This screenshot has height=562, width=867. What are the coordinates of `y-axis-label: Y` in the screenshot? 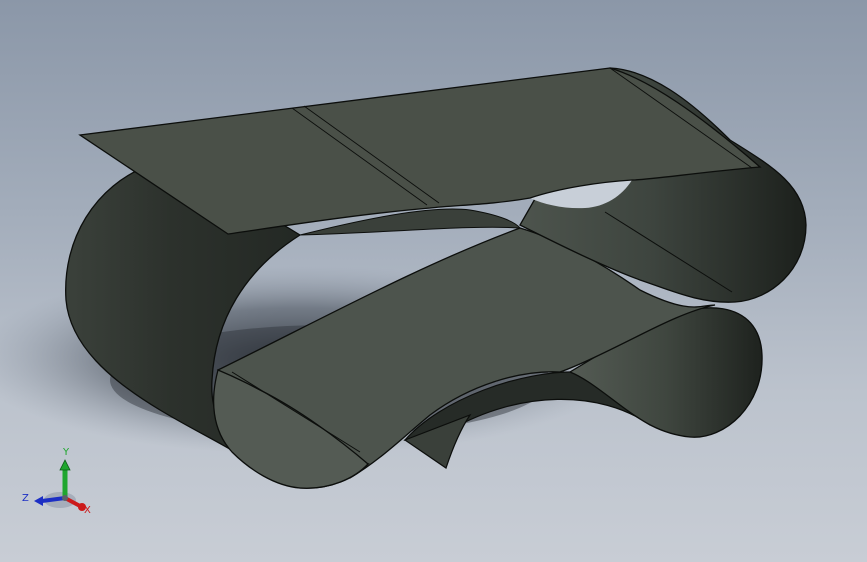 It's located at (66, 452).